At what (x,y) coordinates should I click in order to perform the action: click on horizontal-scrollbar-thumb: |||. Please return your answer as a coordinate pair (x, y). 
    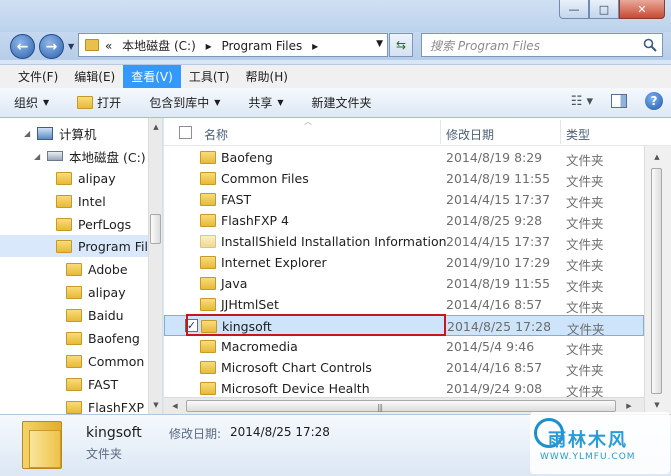
    Looking at the image, I should click on (401, 406).